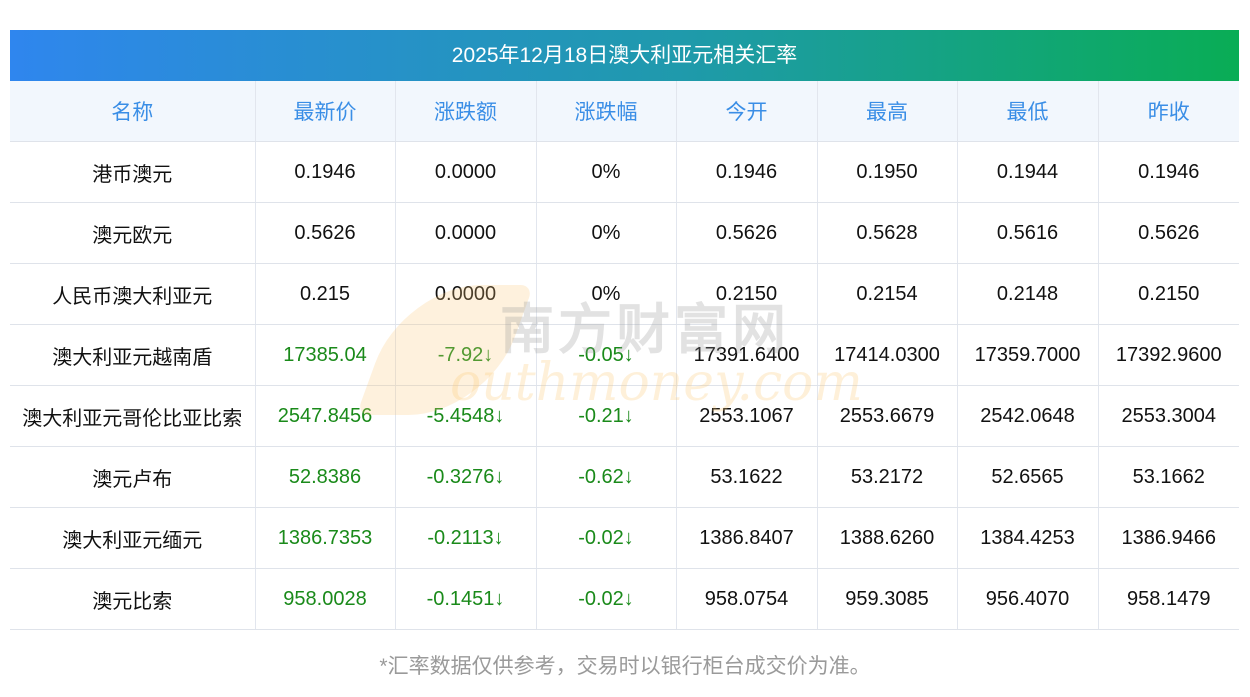 The height and width of the screenshot is (697, 1250). What do you see at coordinates (325, 172) in the screenshot?
I see `cell-latest: 0.1946` at bounding box center [325, 172].